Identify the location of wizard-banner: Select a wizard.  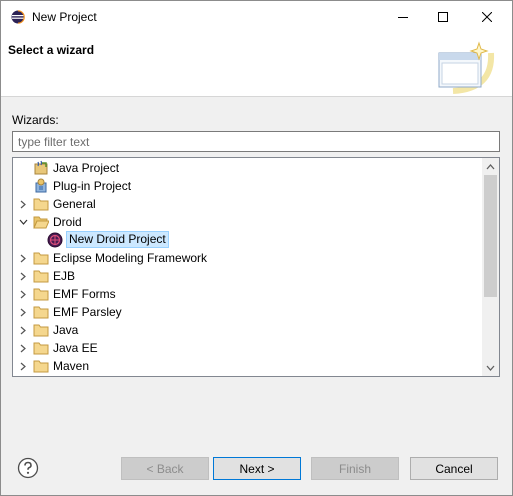
(256, 65).